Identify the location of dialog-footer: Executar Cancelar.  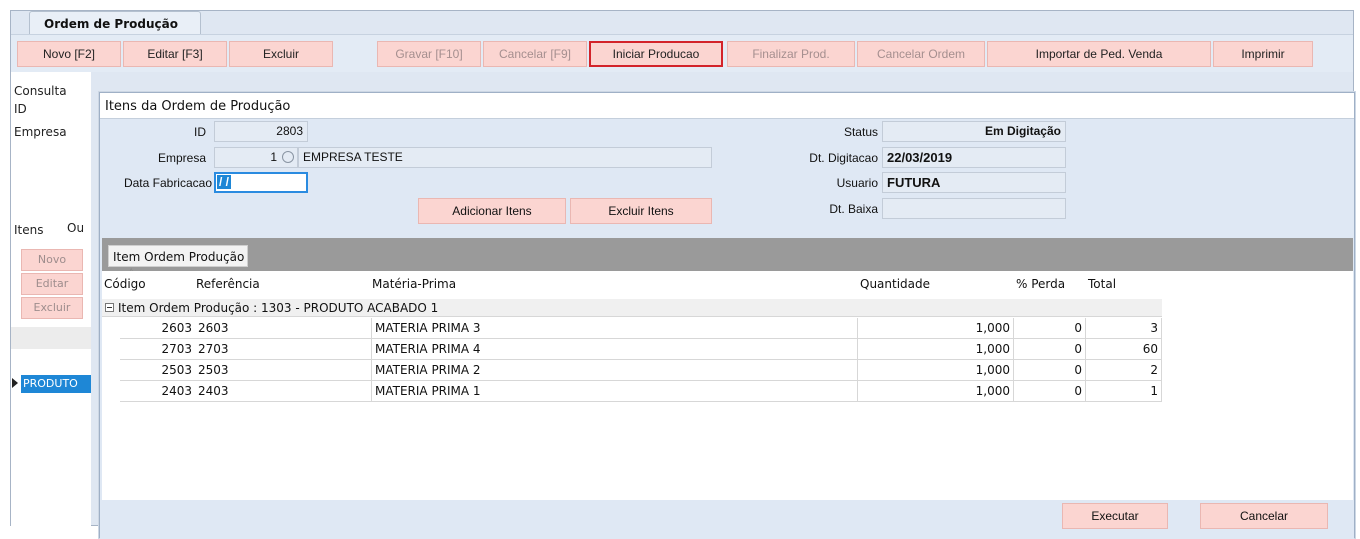
(727, 519).